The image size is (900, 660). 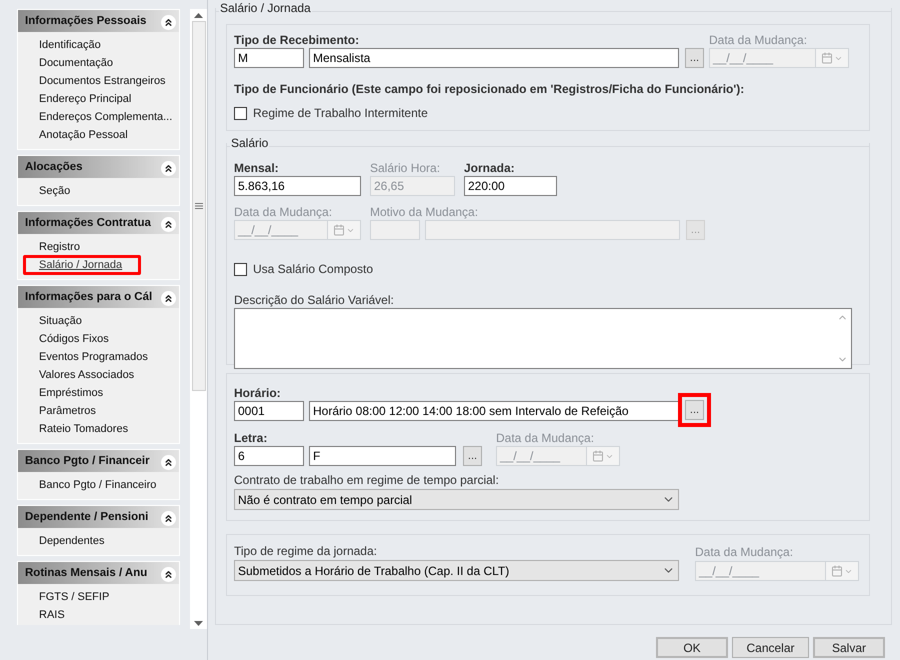 What do you see at coordinates (258, 393) in the screenshot?
I see `field-label: Horário:` at bounding box center [258, 393].